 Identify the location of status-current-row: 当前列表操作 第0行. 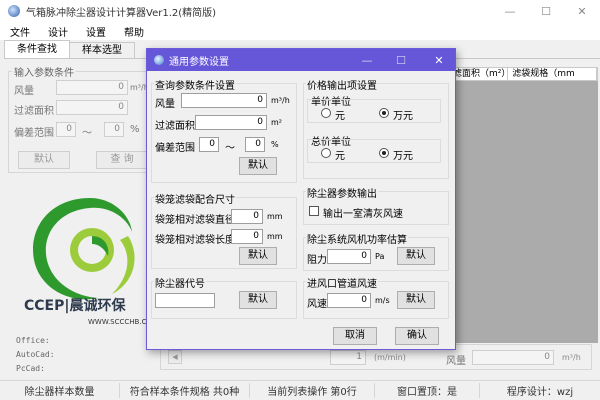
(312, 390).